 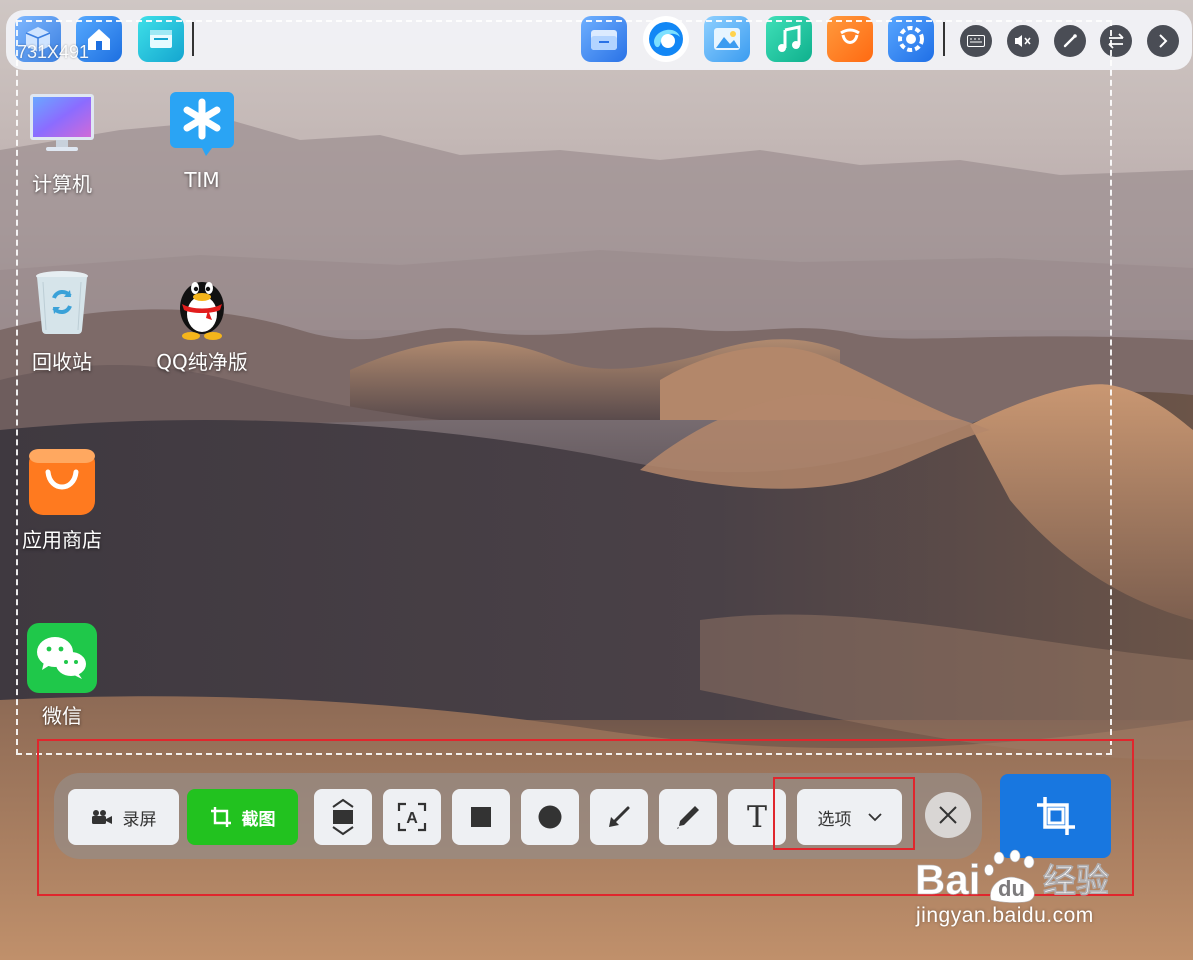 I want to click on desktop-item-label: 计算机, so click(x=62, y=184).